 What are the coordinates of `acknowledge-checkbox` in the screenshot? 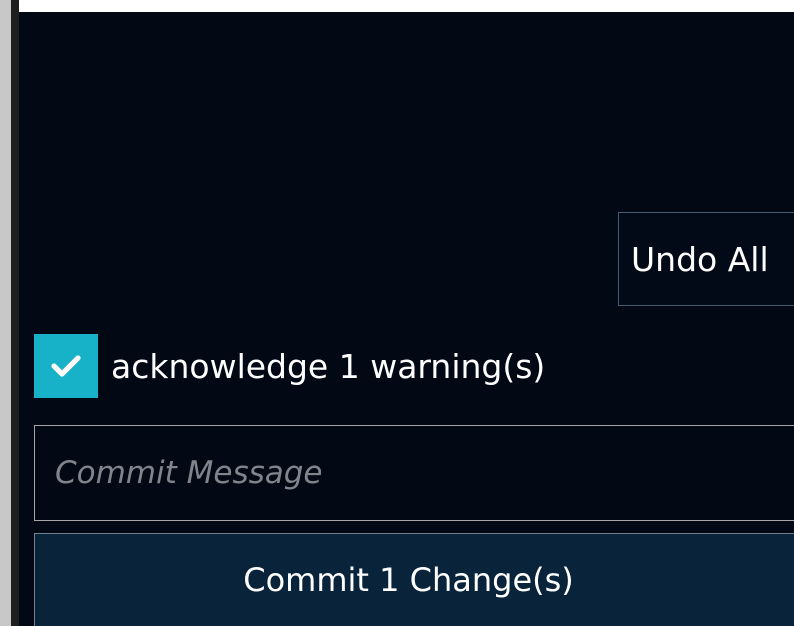 It's located at (66, 366).